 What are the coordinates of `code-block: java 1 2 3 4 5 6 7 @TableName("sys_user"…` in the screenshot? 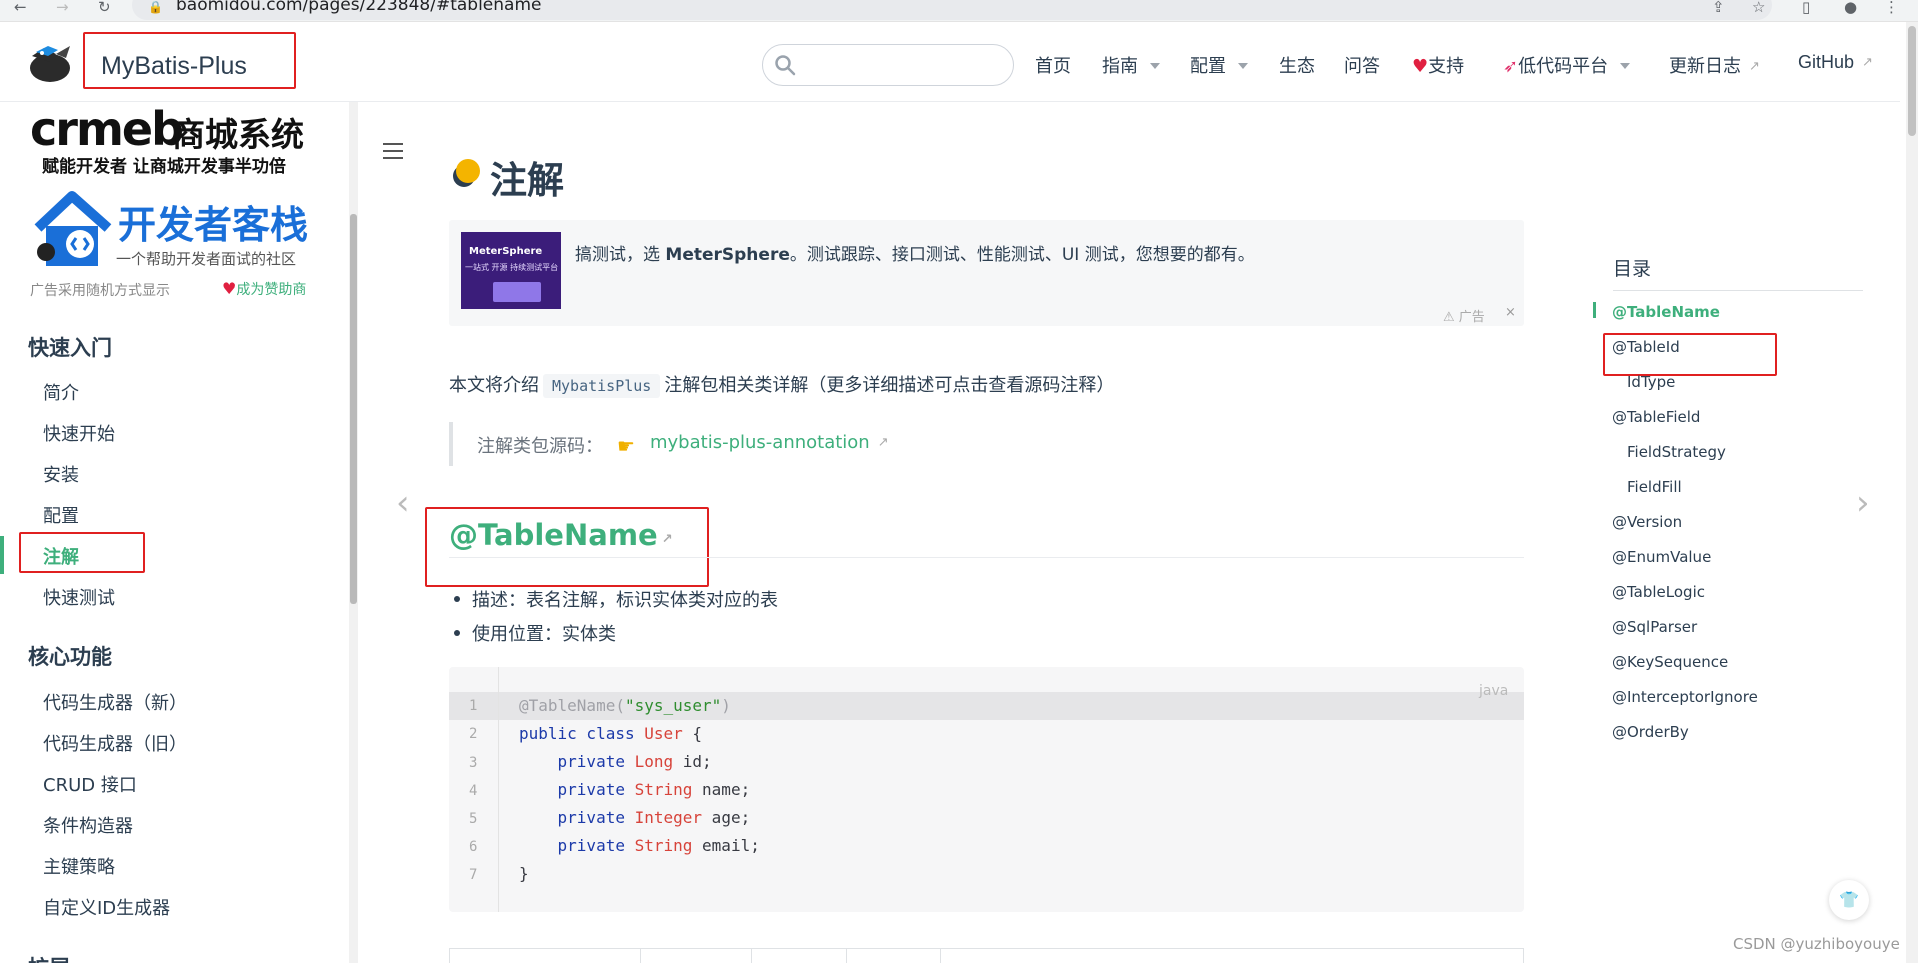 It's located at (986, 789).